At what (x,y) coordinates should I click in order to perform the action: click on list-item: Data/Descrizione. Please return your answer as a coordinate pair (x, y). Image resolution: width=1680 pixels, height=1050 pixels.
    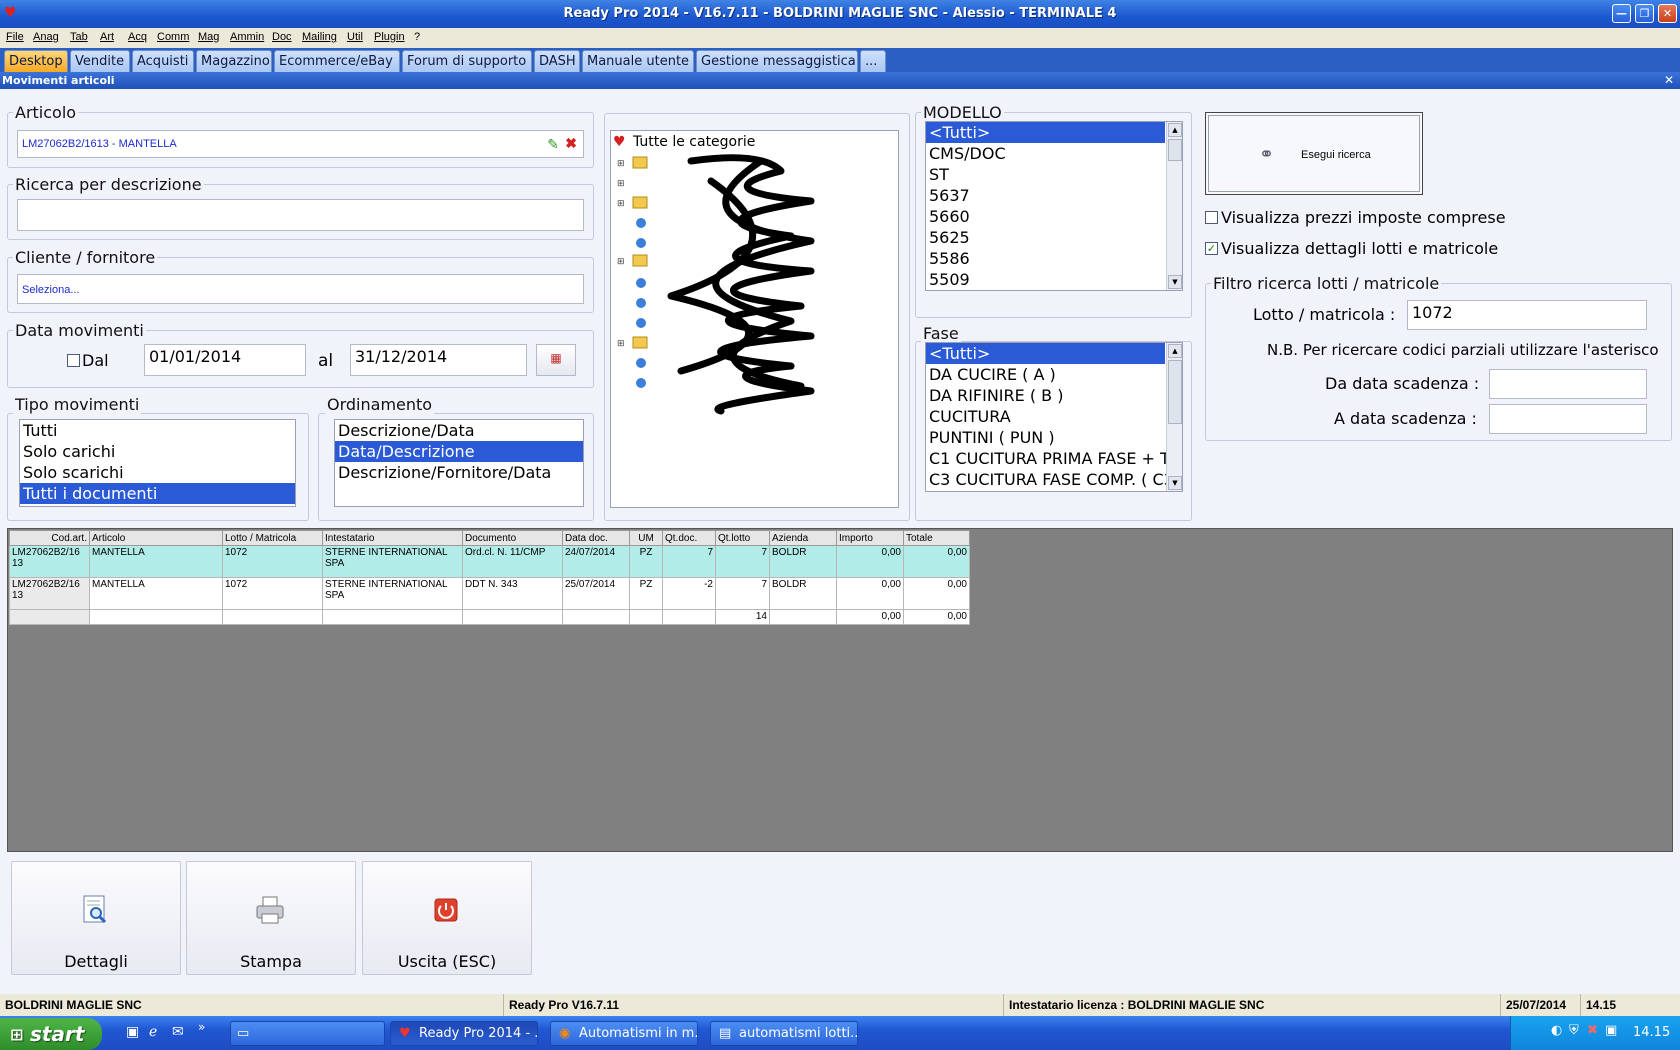
    Looking at the image, I should click on (459, 451).